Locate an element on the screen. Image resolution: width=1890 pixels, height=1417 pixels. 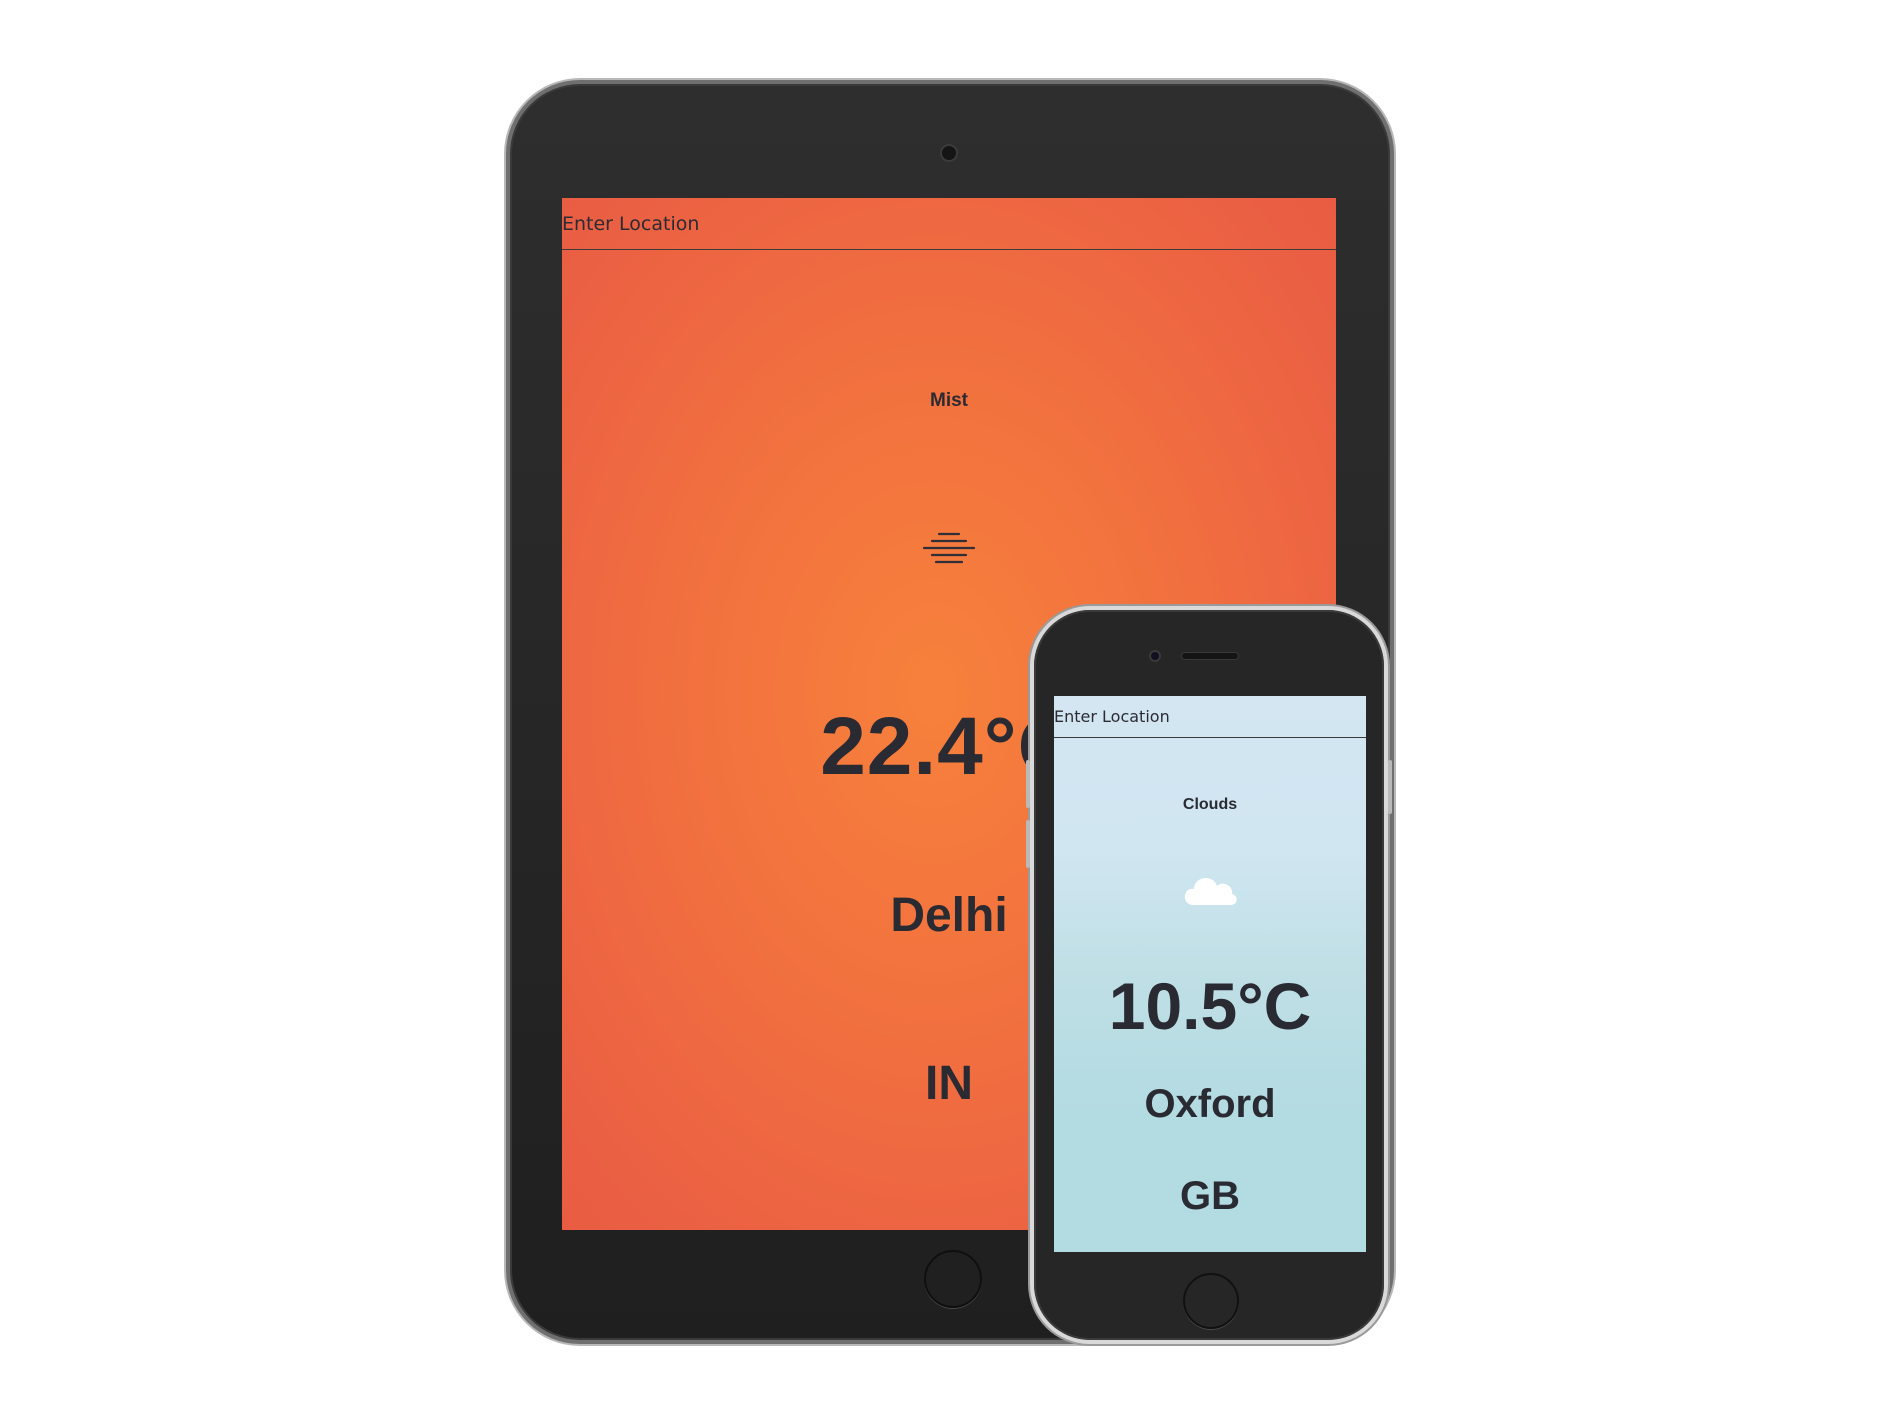
city-name: Oxford is located at coordinates (1210, 1104).